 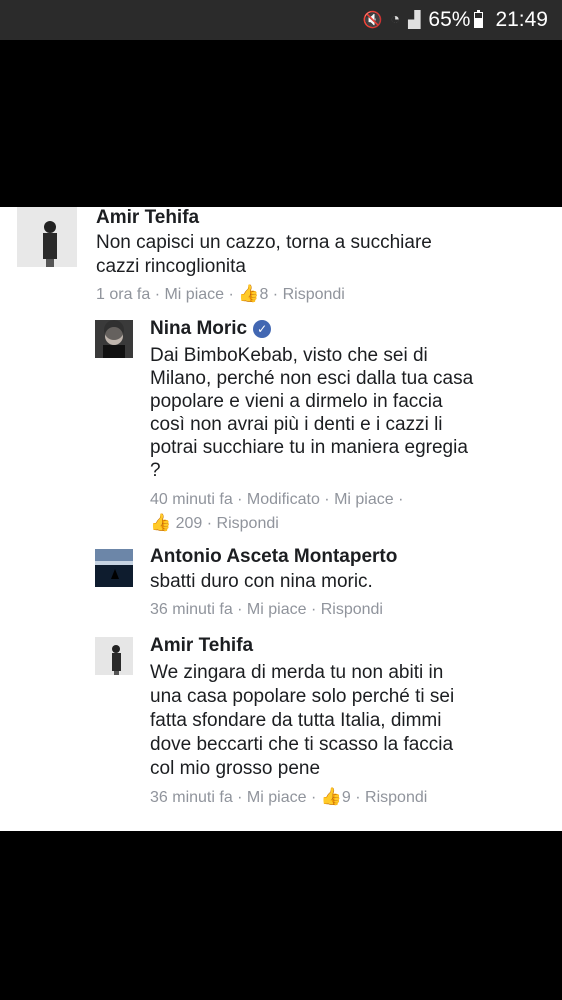 What do you see at coordinates (198, 328) in the screenshot?
I see `comment-author-name: Nina Moric` at bounding box center [198, 328].